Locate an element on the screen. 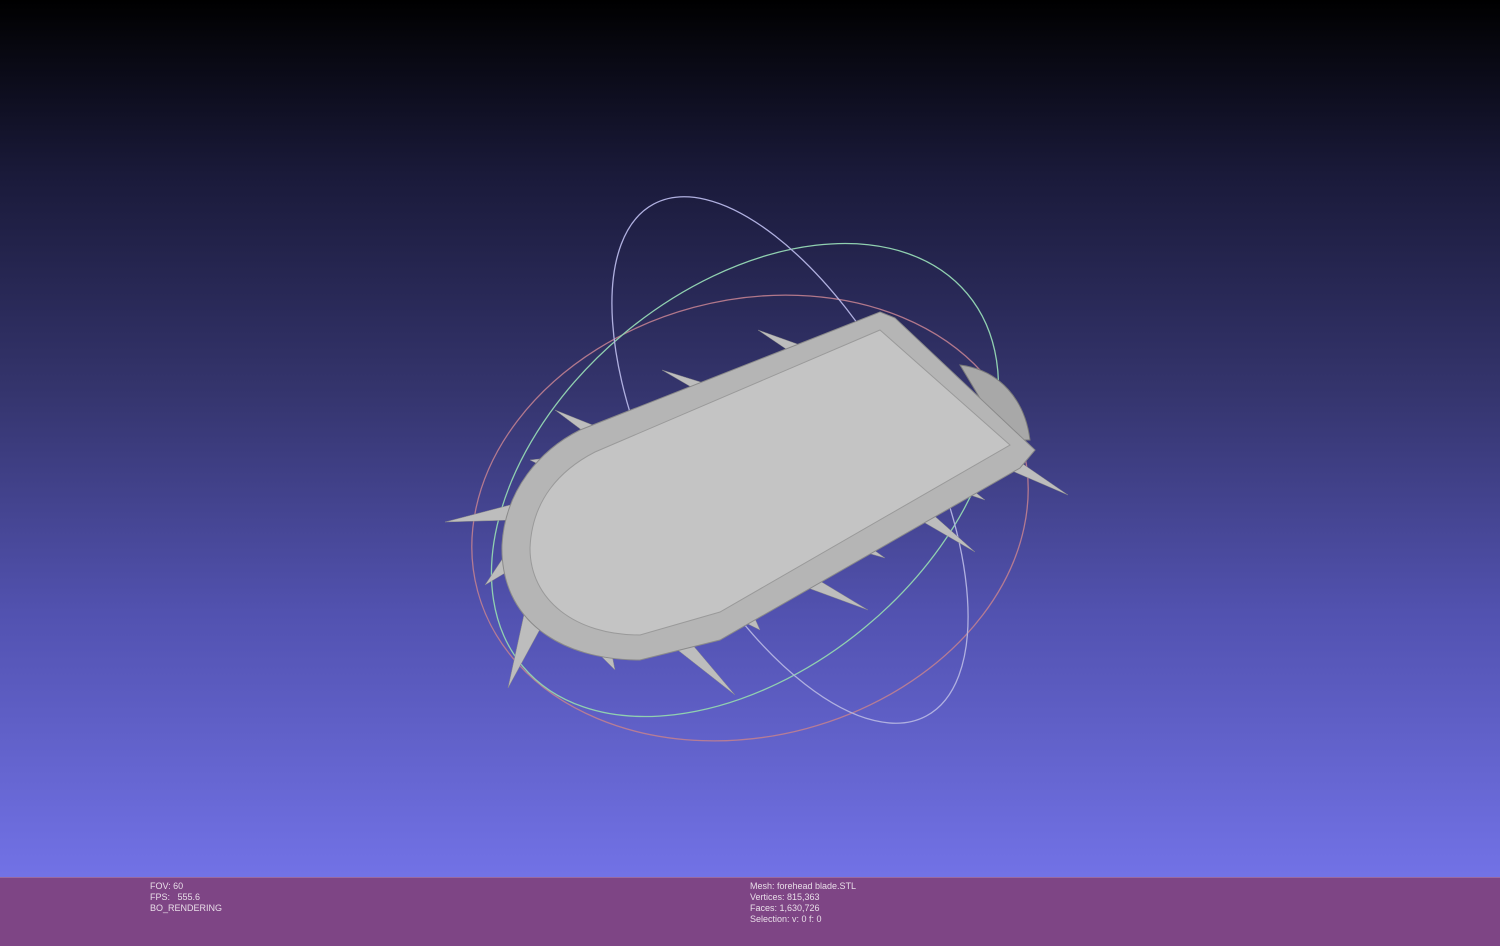 The height and width of the screenshot is (946, 1500). fps-label: FPS: 555.6 is located at coordinates (175, 897).